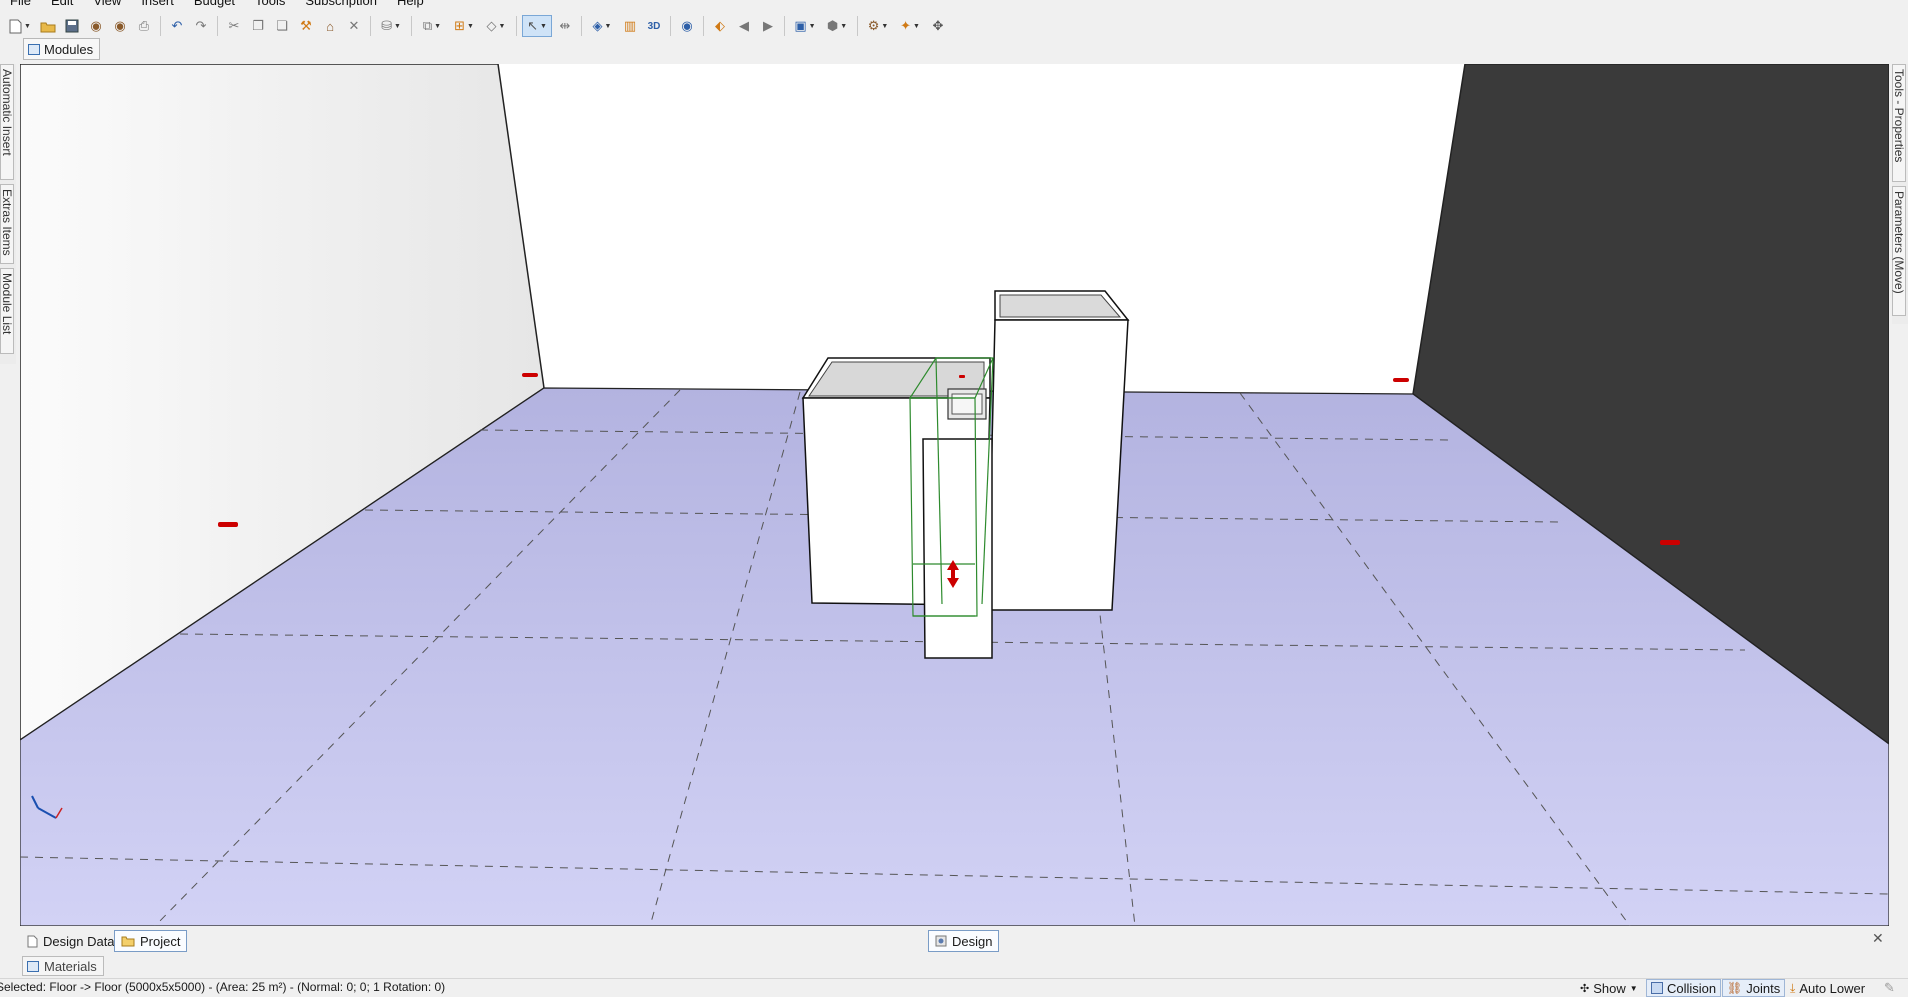 Image resolution: width=1908 pixels, height=997 pixels. I want to click on menu-tools: Tools, so click(270, 4).